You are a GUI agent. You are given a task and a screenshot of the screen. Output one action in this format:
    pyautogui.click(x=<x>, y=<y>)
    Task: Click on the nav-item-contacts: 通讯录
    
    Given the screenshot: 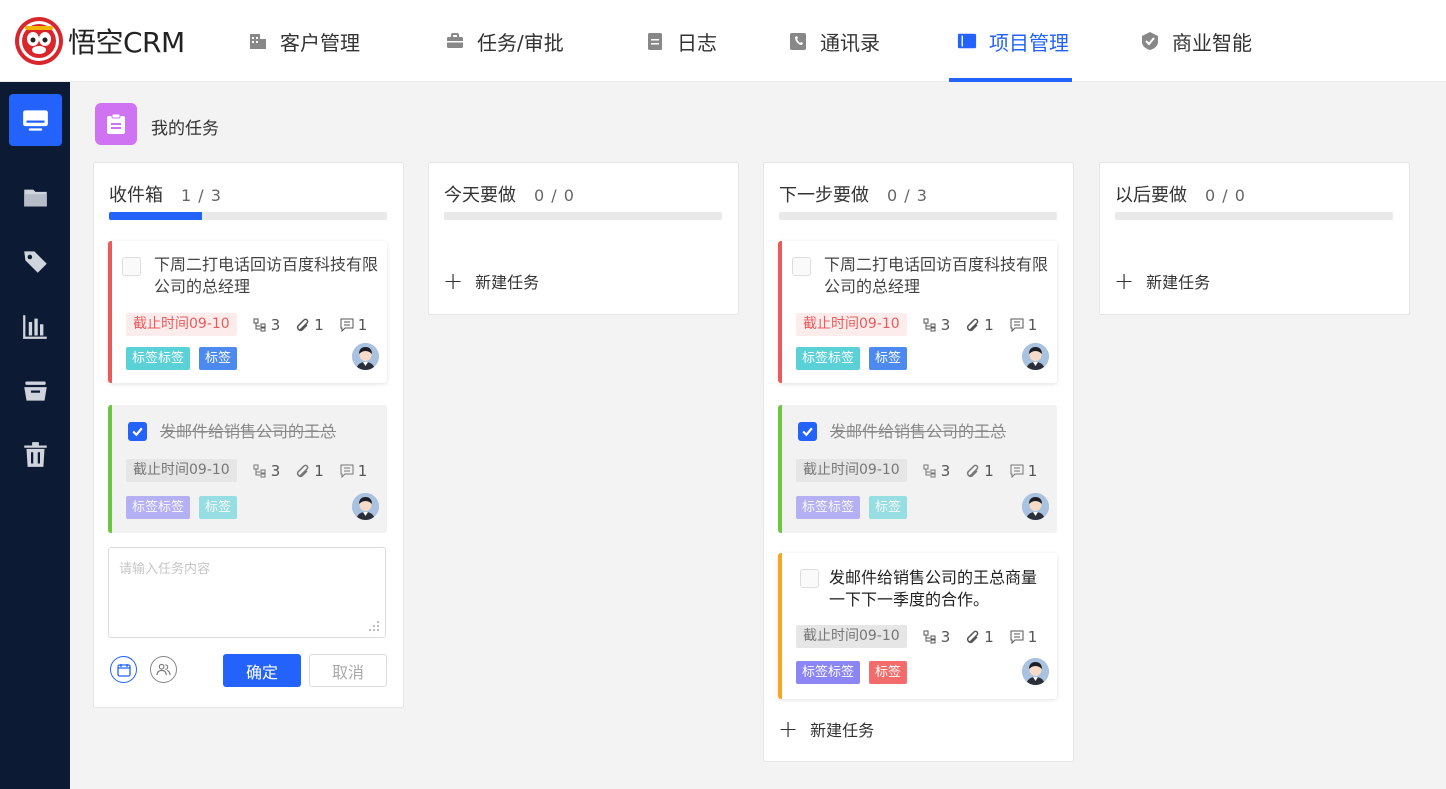 What is the action you would take?
    pyautogui.click(x=834, y=41)
    